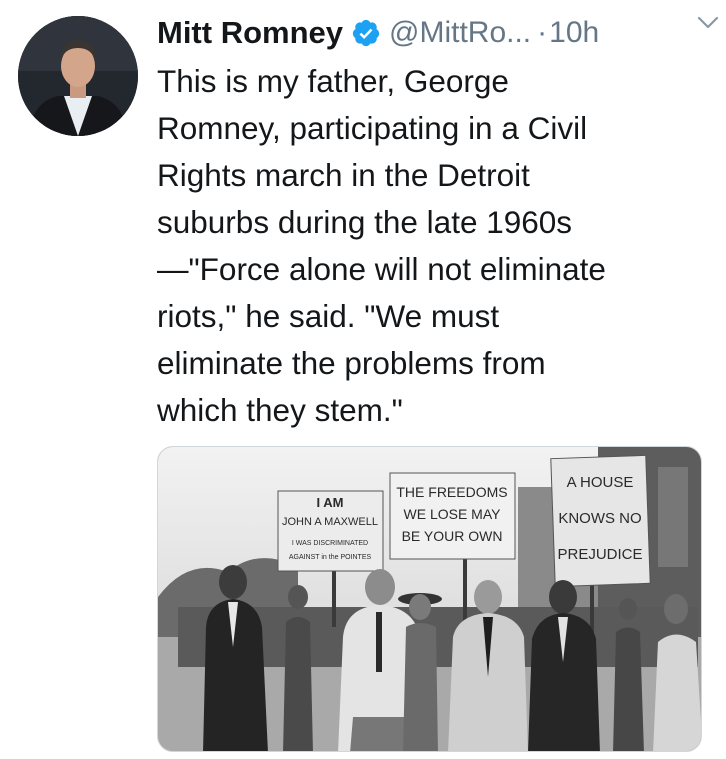  I want to click on avatar, so click(78, 76).